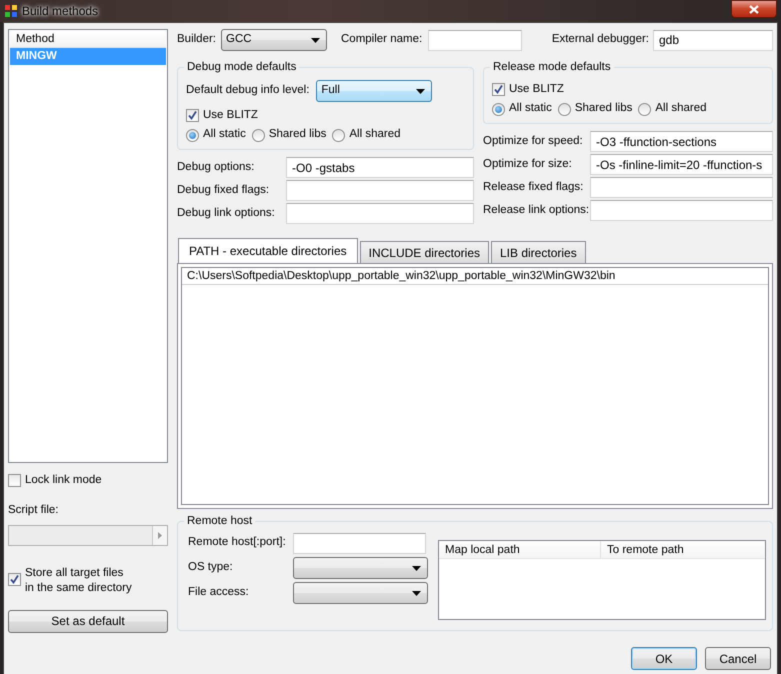 The image size is (781, 674). I want to click on checkbox-label: Store all target files in the same directory, so click(78, 581).